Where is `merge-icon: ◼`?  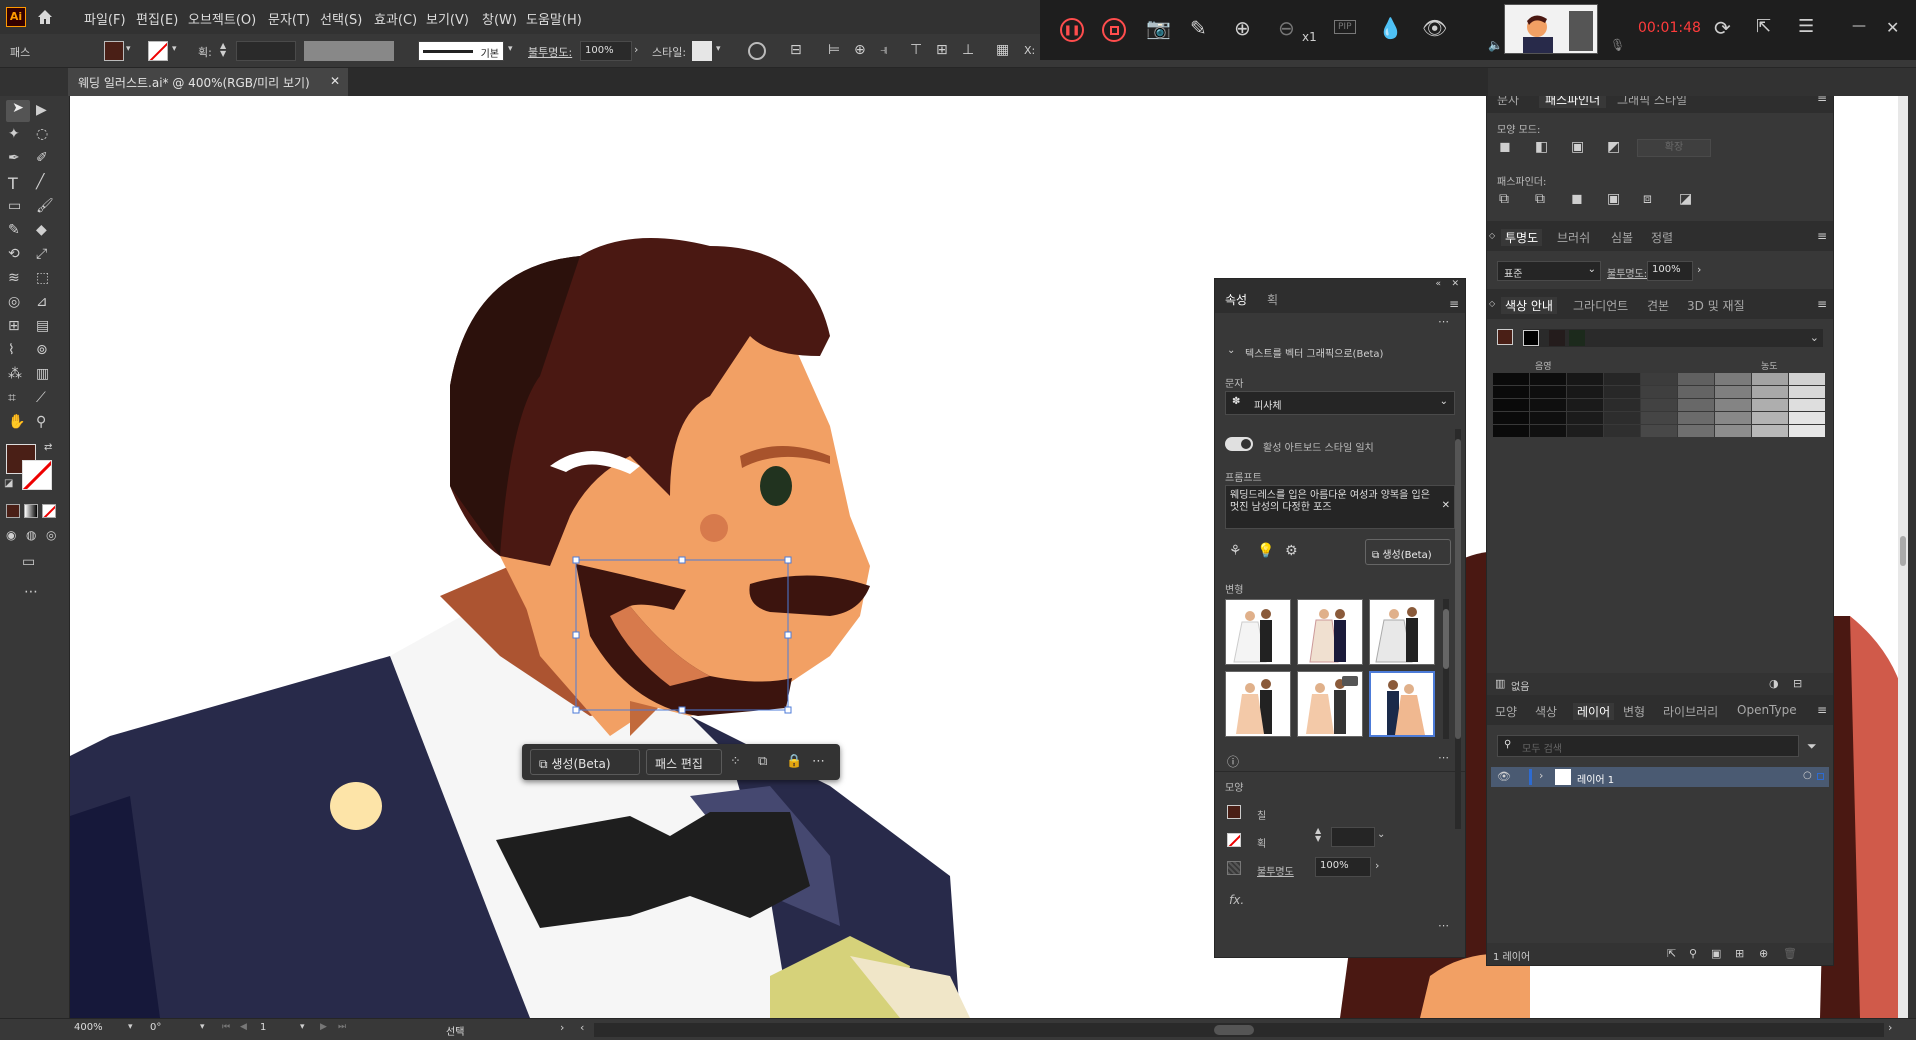 merge-icon: ◼ is located at coordinates (1577, 199).